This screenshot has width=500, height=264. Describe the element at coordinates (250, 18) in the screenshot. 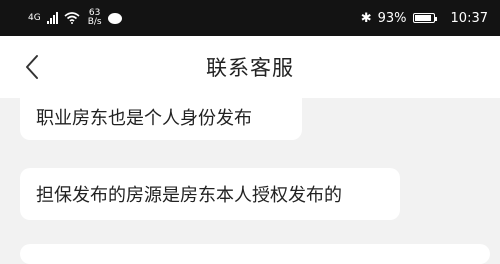

I see `status-bar: 4G 63 B/s ✱ 93% 10:37` at that location.